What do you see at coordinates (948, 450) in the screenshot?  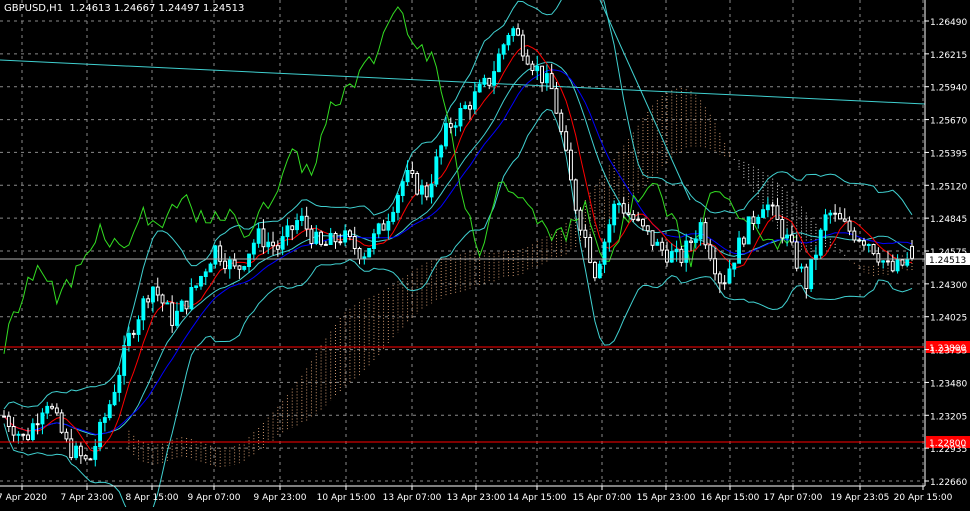 I see `y-tick-label: 1.22935` at bounding box center [948, 450].